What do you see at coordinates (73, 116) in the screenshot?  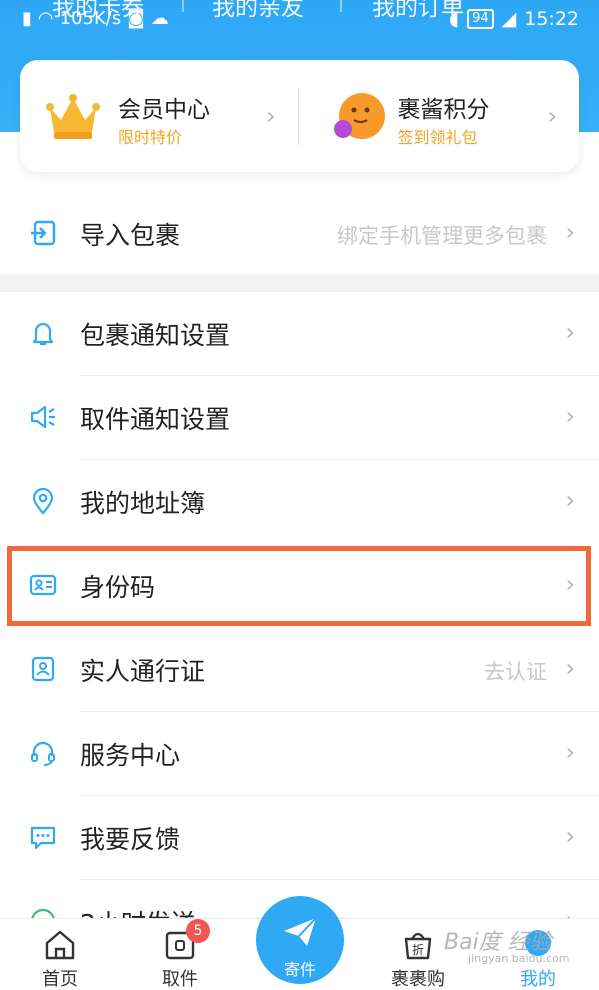 I see `crown-icon` at bounding box center [73, 116].